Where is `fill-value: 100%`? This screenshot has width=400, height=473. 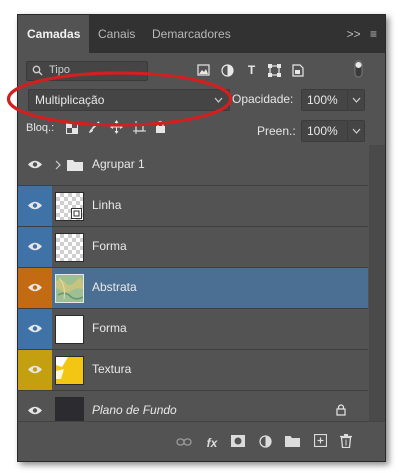 fill-value: 100% is located at coordinates (322, 131).